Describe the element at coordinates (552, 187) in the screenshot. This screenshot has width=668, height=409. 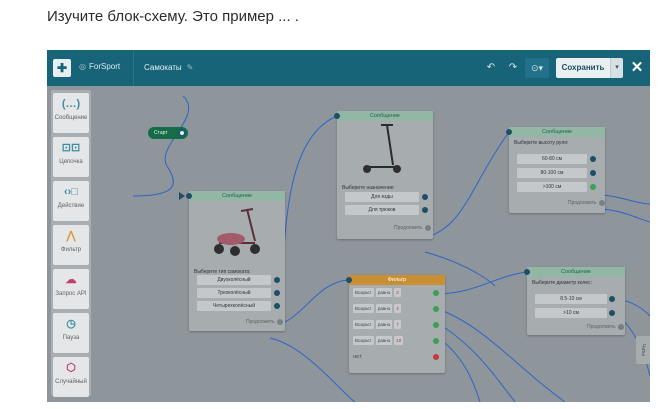
I see `option-button: >100 см` at that location.